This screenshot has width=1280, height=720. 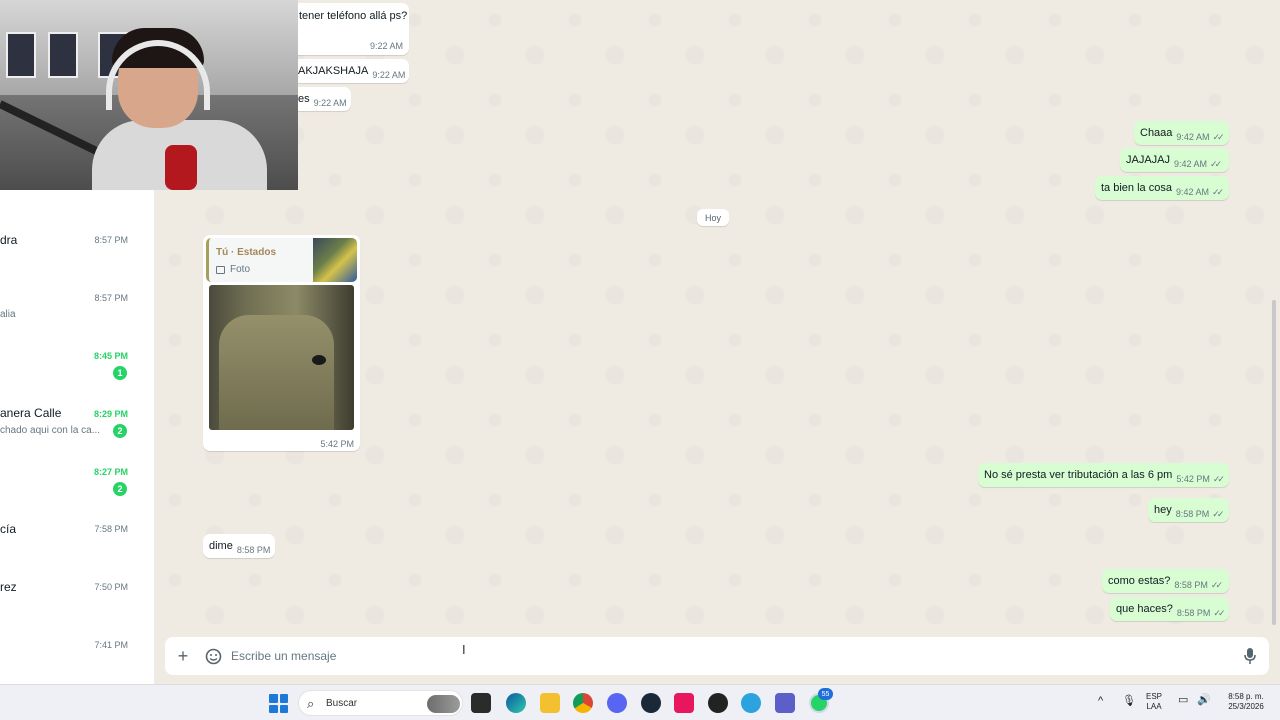 I want to click on search-label: Buscar, so click(x=342, y=703).